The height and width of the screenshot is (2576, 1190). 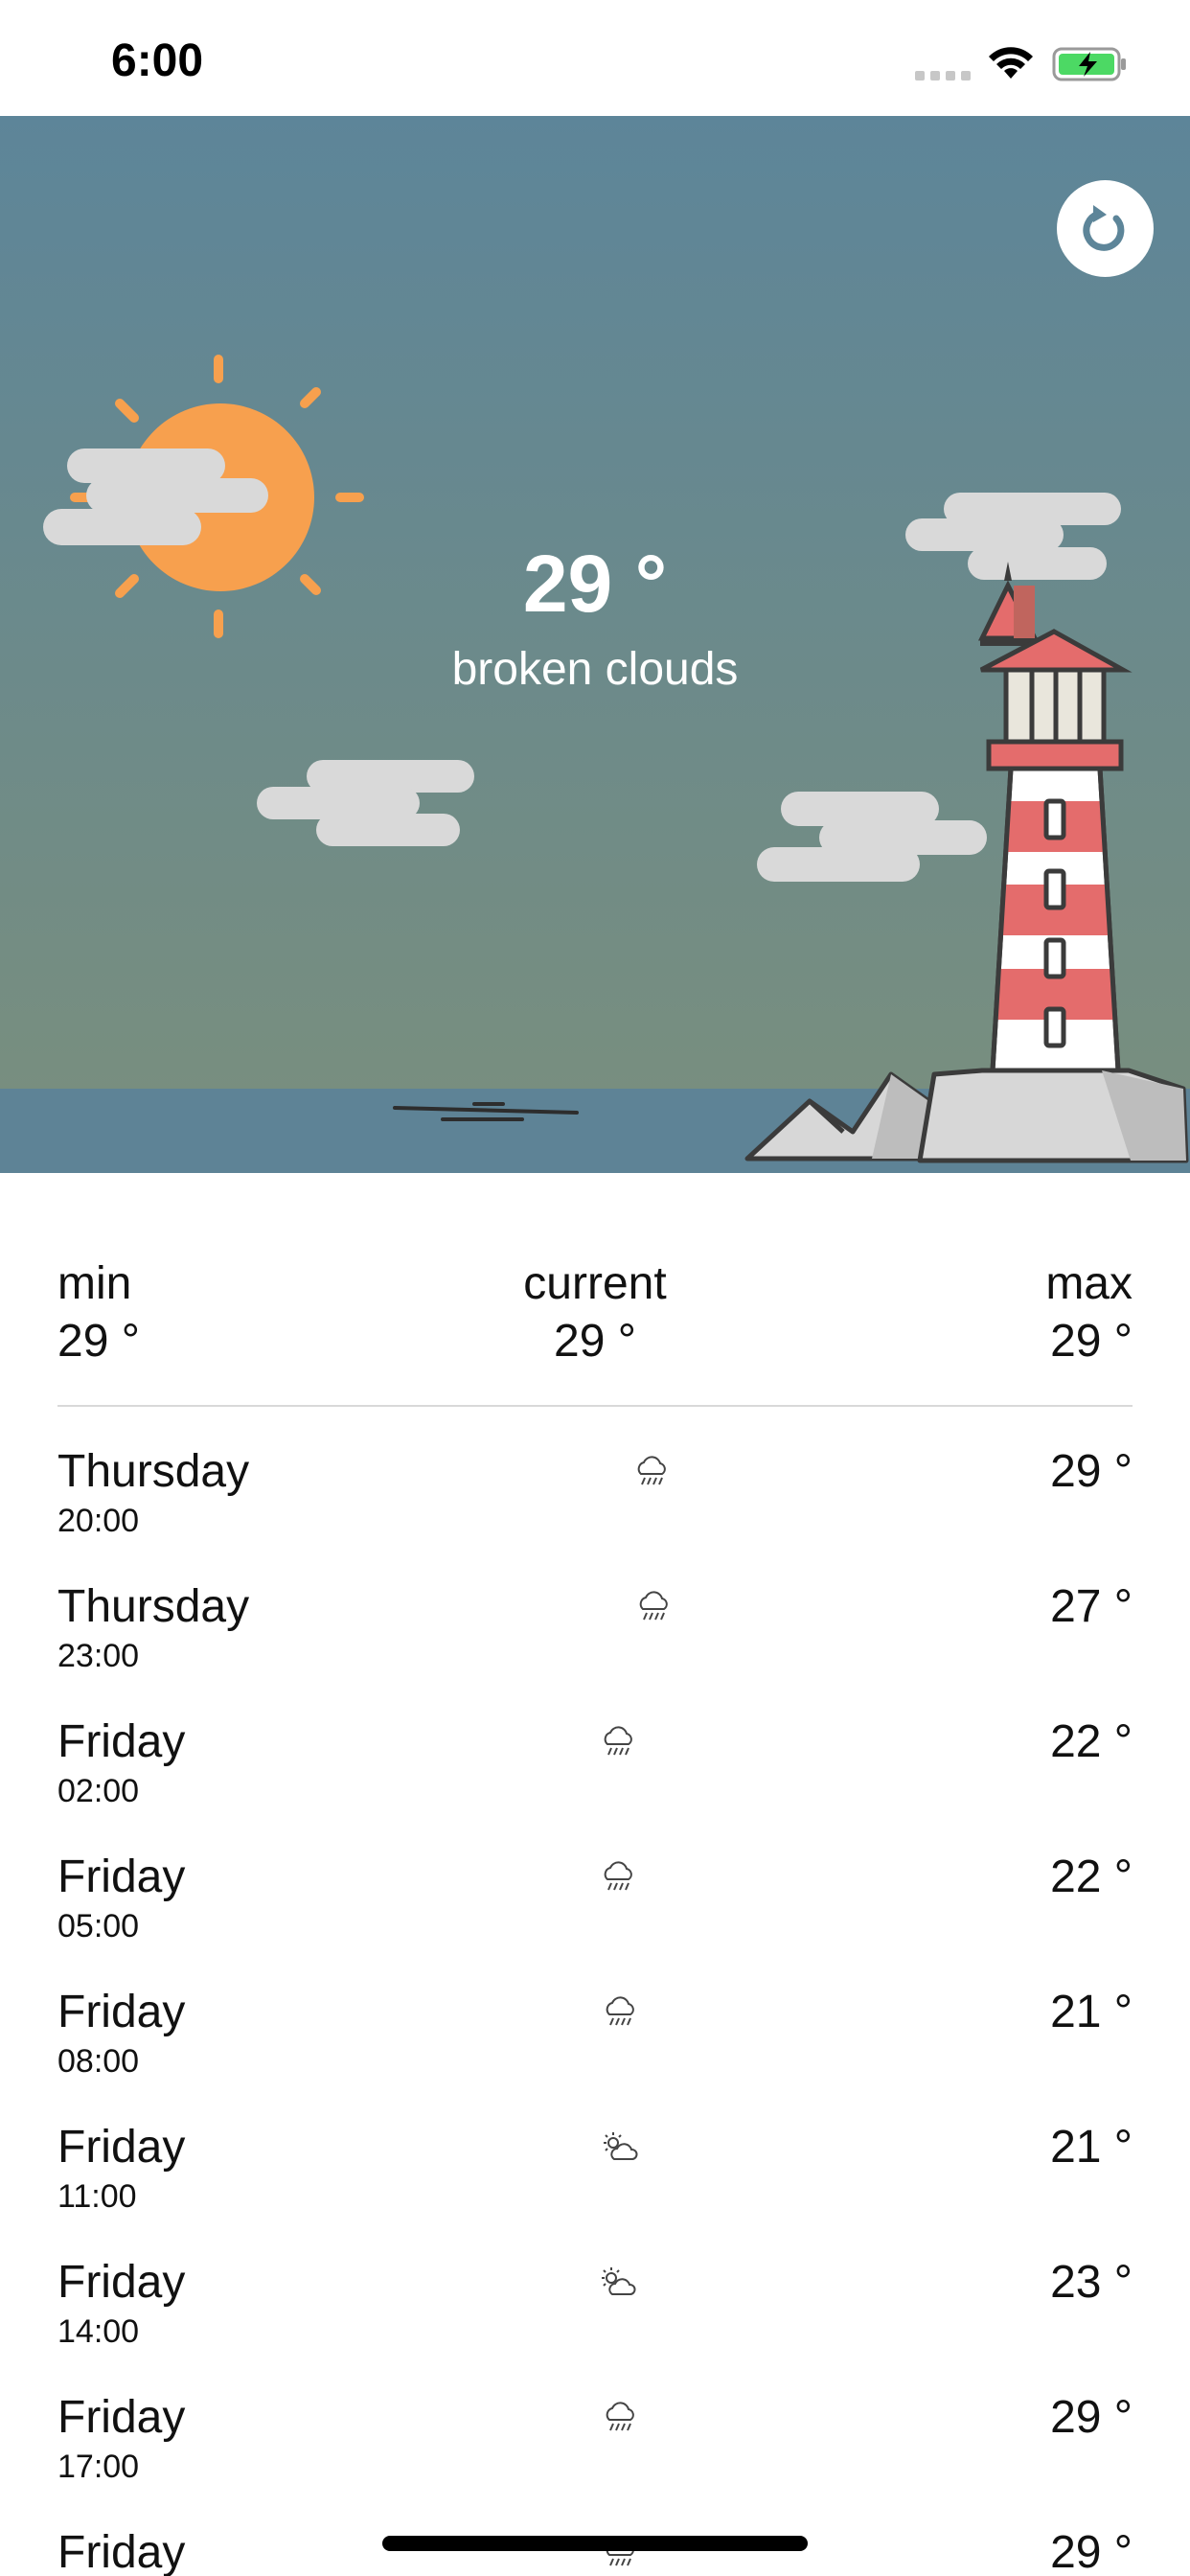 I want to click on forecast-time: 02:00, so click(x=99, y=1791).